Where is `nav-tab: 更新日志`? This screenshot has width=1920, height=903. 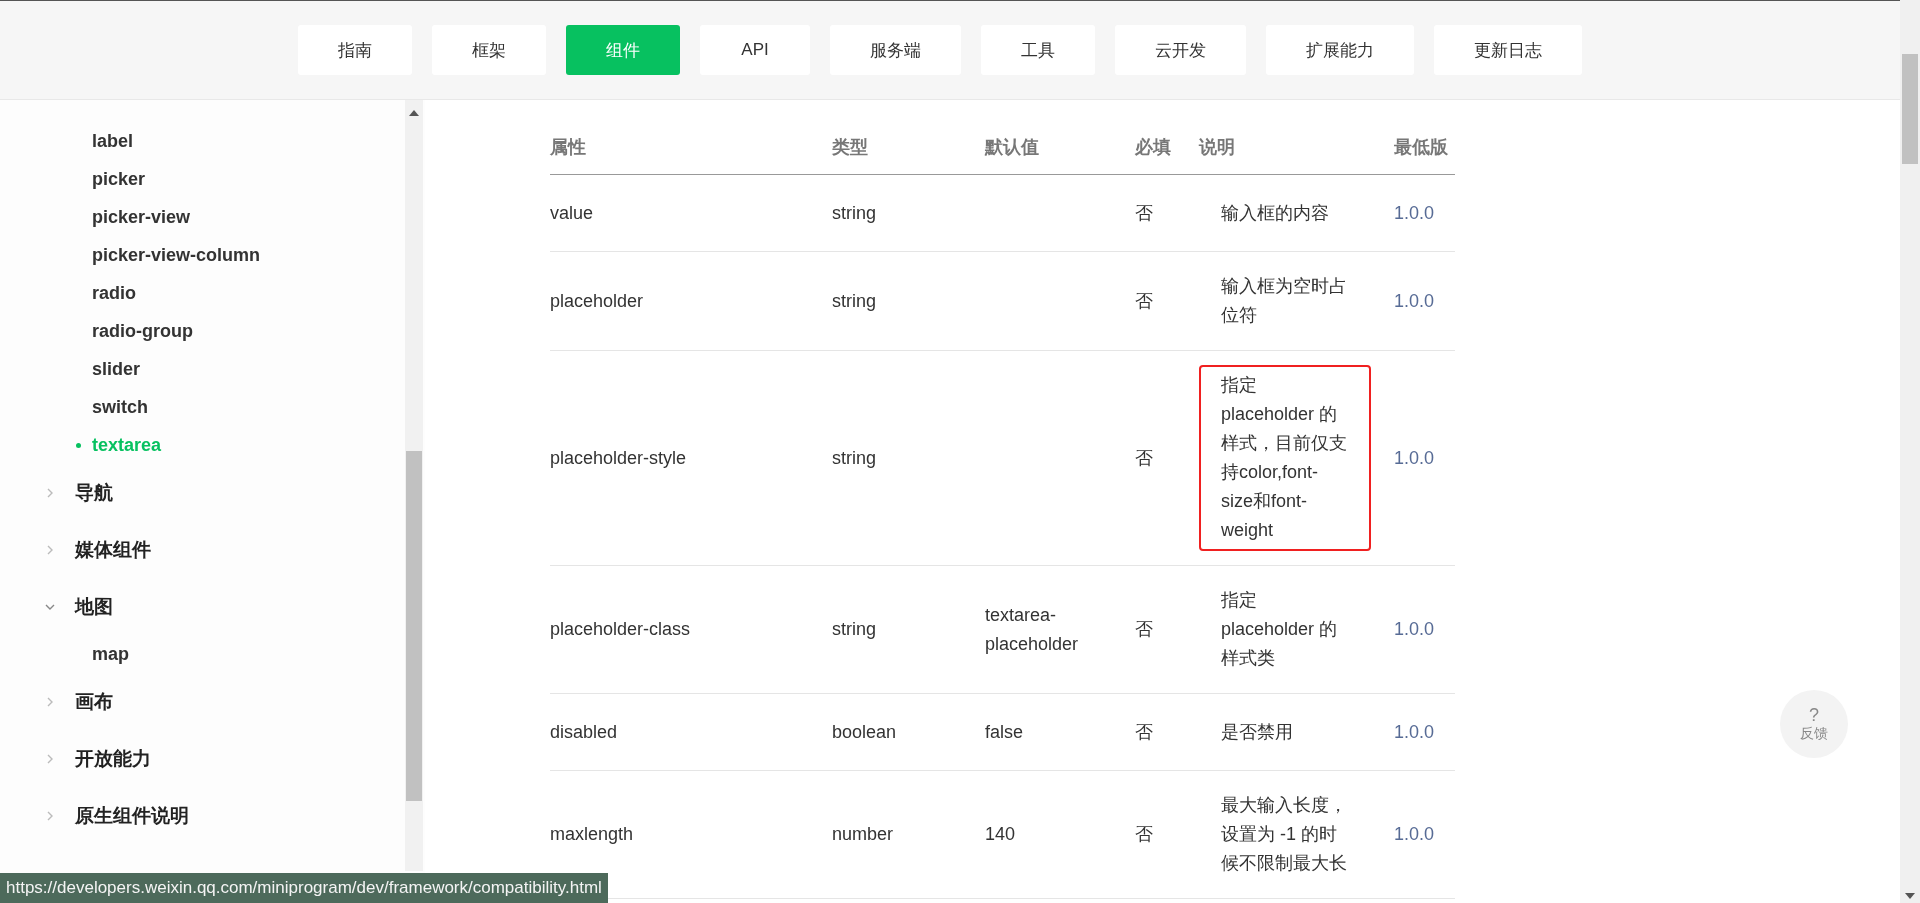
nav-tab: 更新日志 is located at coordinates (1508, 50).